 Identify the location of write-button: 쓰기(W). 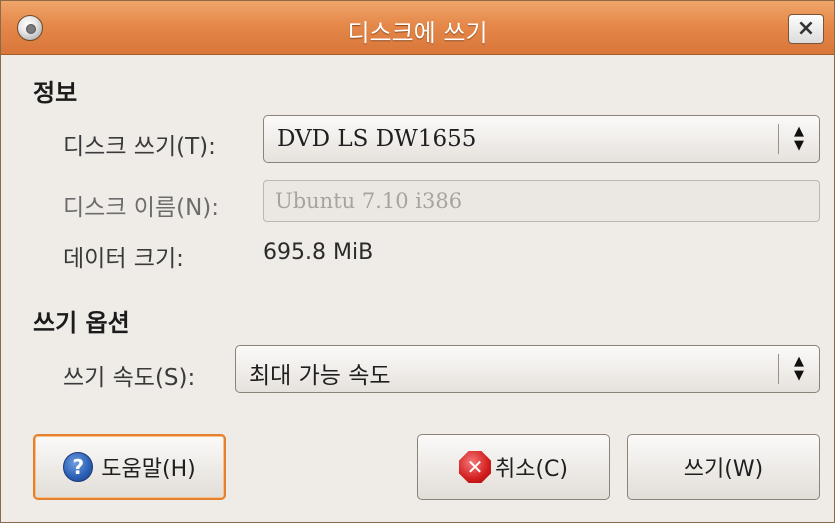
(723, 467).